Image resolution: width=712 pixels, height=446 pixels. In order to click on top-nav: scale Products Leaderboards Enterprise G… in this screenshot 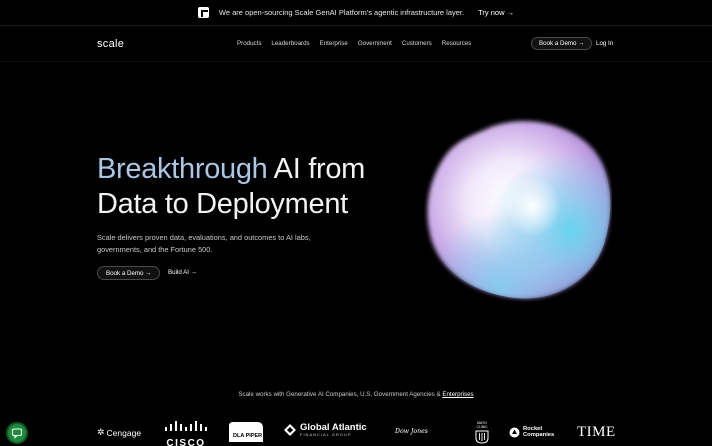, I will do `click(356, 44)`.